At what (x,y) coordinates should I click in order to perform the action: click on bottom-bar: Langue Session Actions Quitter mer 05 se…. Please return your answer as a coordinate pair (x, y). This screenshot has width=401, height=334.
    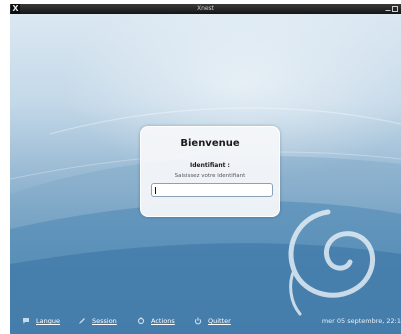
    Looking at the image, I should click on (205, 321).